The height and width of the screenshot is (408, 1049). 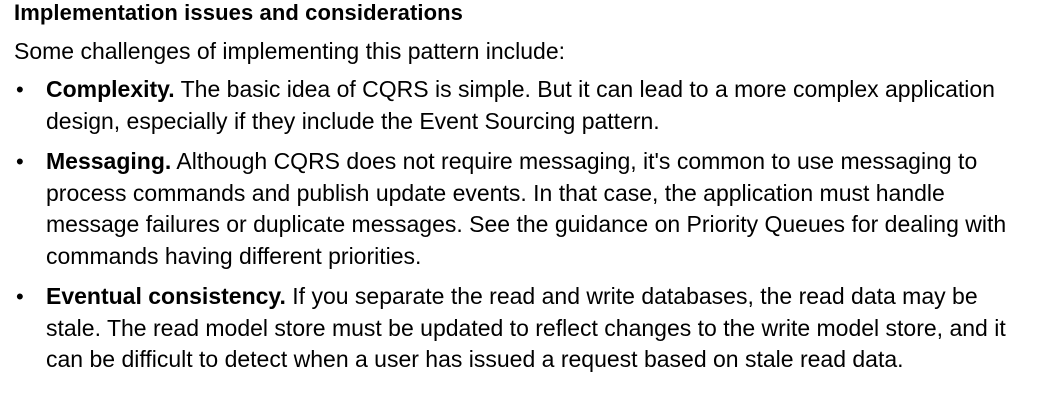 I want to click on item-term: Complexity., so click(x=110, y=89).